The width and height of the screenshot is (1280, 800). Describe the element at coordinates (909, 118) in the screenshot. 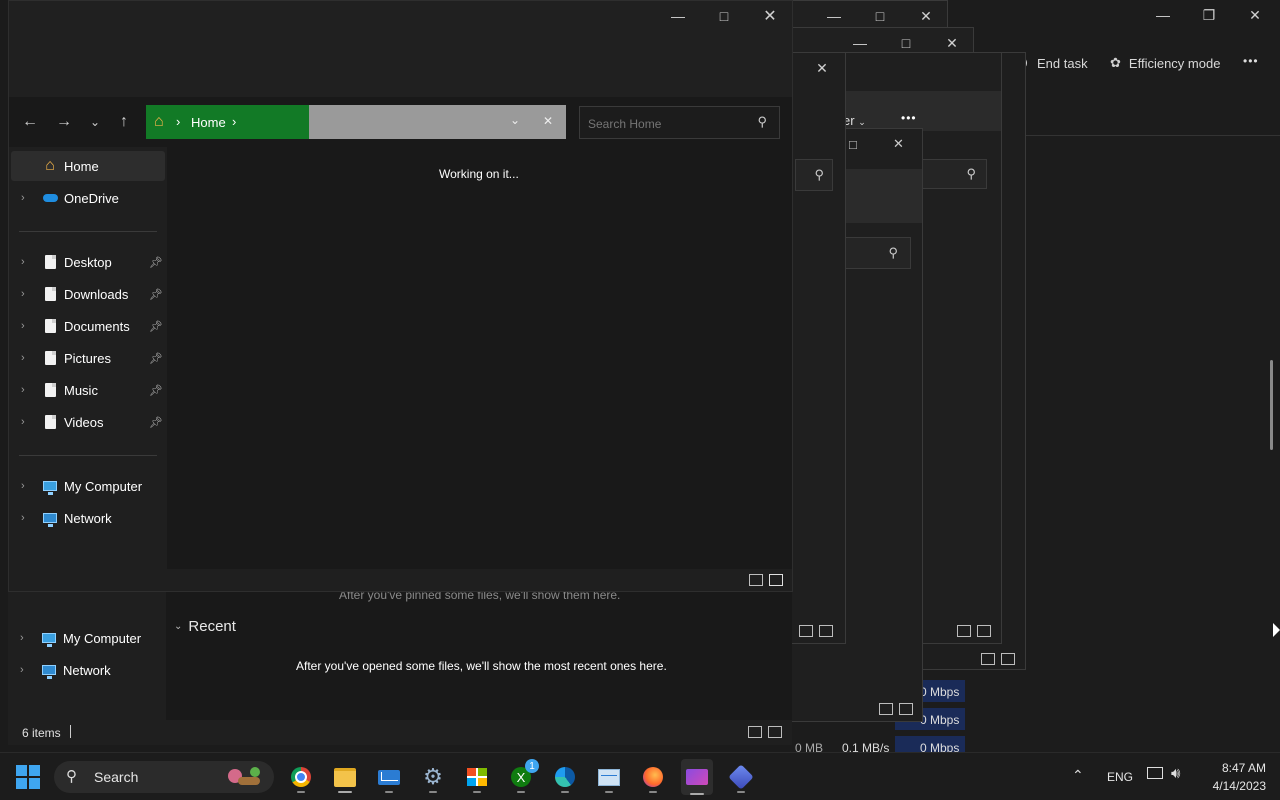

I see `more-options-icon: •••` at that location.